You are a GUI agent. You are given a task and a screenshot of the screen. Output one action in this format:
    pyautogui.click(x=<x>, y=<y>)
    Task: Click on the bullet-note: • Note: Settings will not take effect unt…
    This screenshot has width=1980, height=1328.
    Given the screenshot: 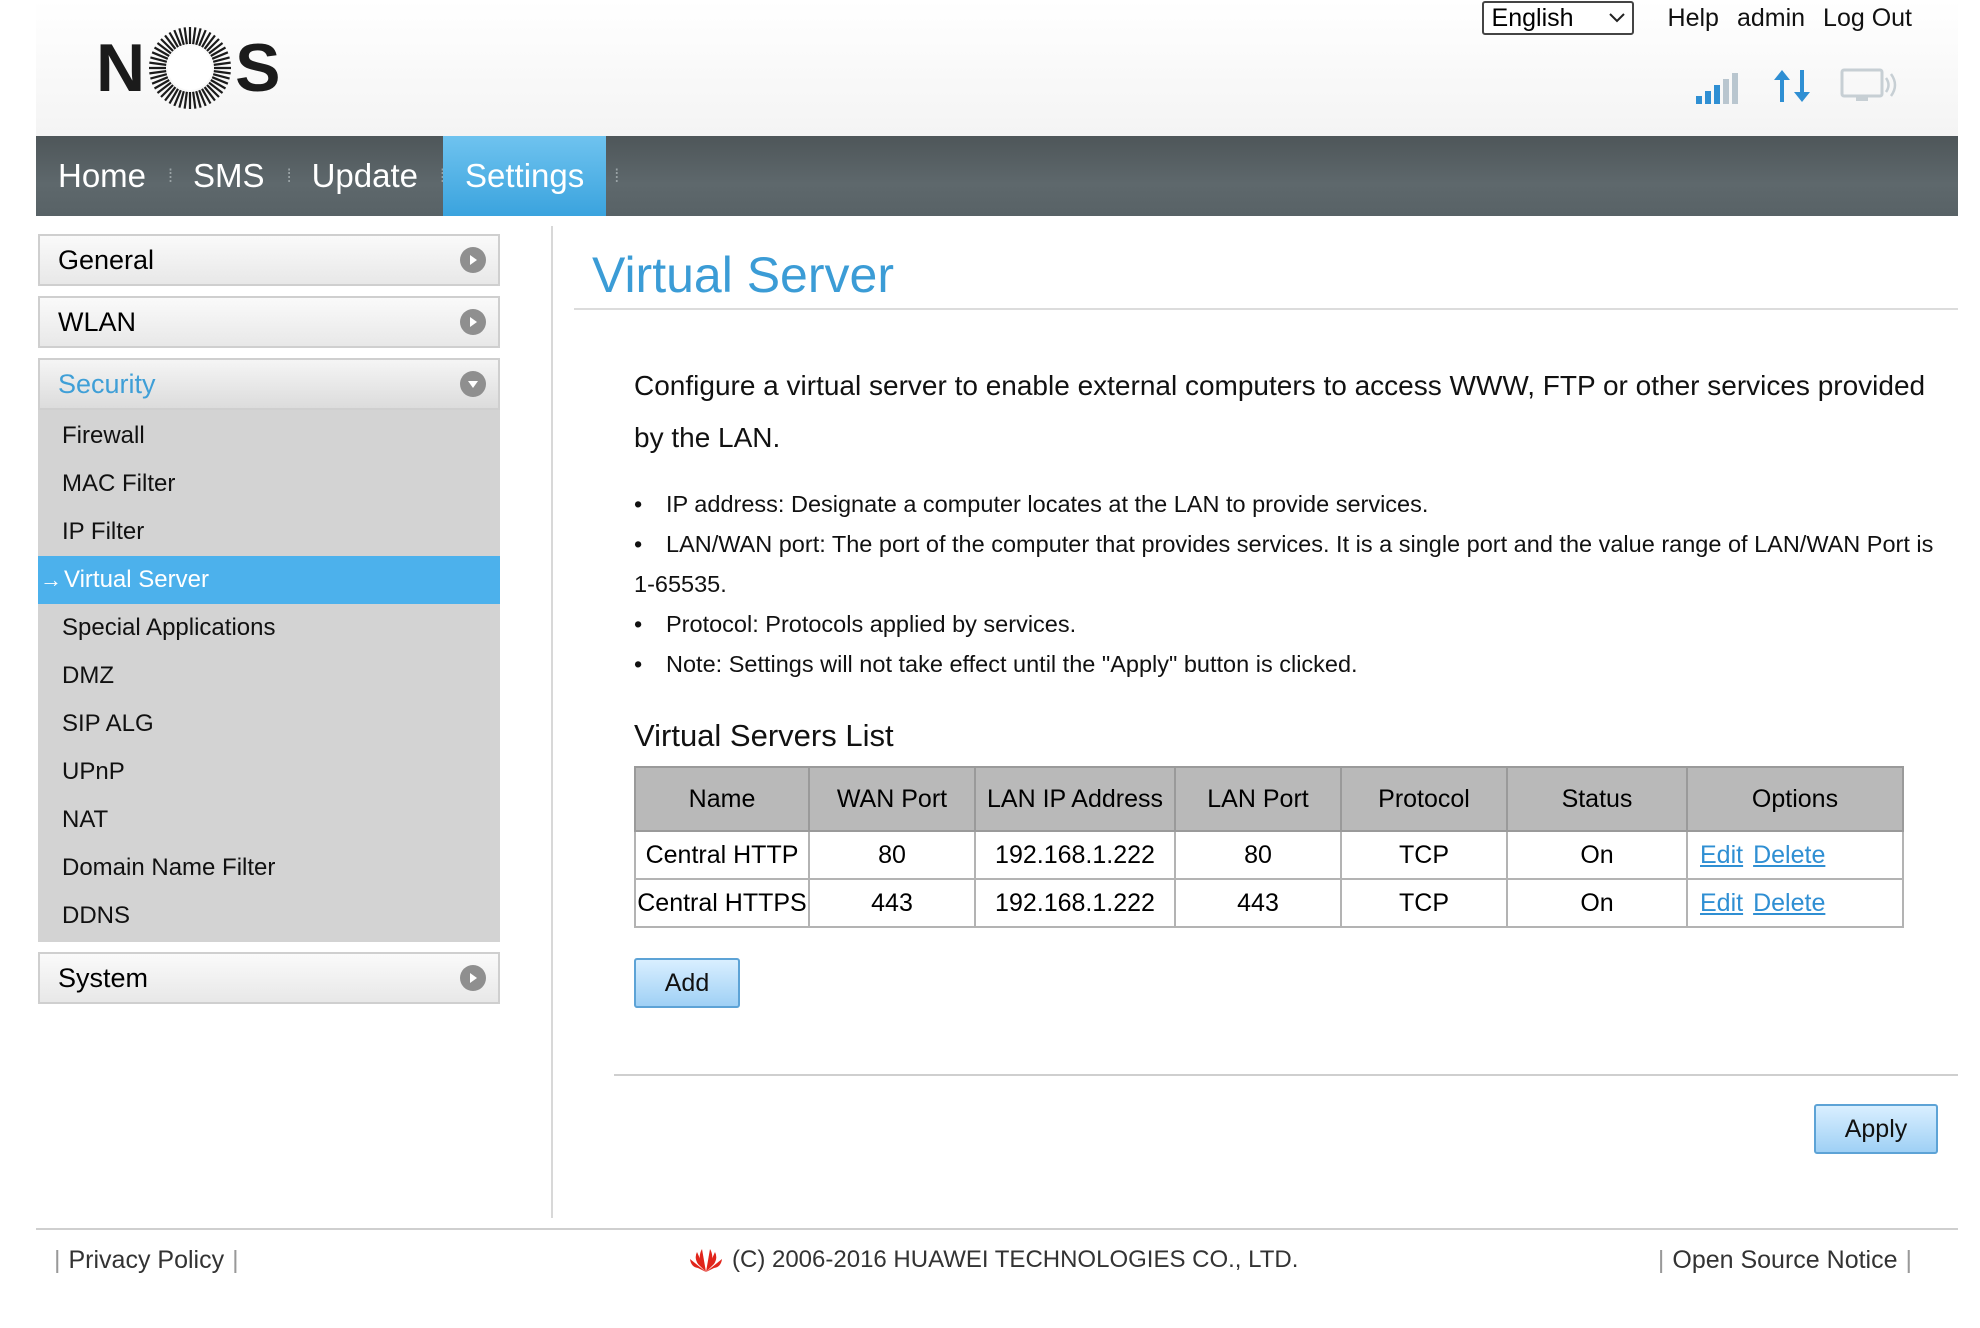 What is the action you would take?
    pyautogui.click(x=996, y=664)
    